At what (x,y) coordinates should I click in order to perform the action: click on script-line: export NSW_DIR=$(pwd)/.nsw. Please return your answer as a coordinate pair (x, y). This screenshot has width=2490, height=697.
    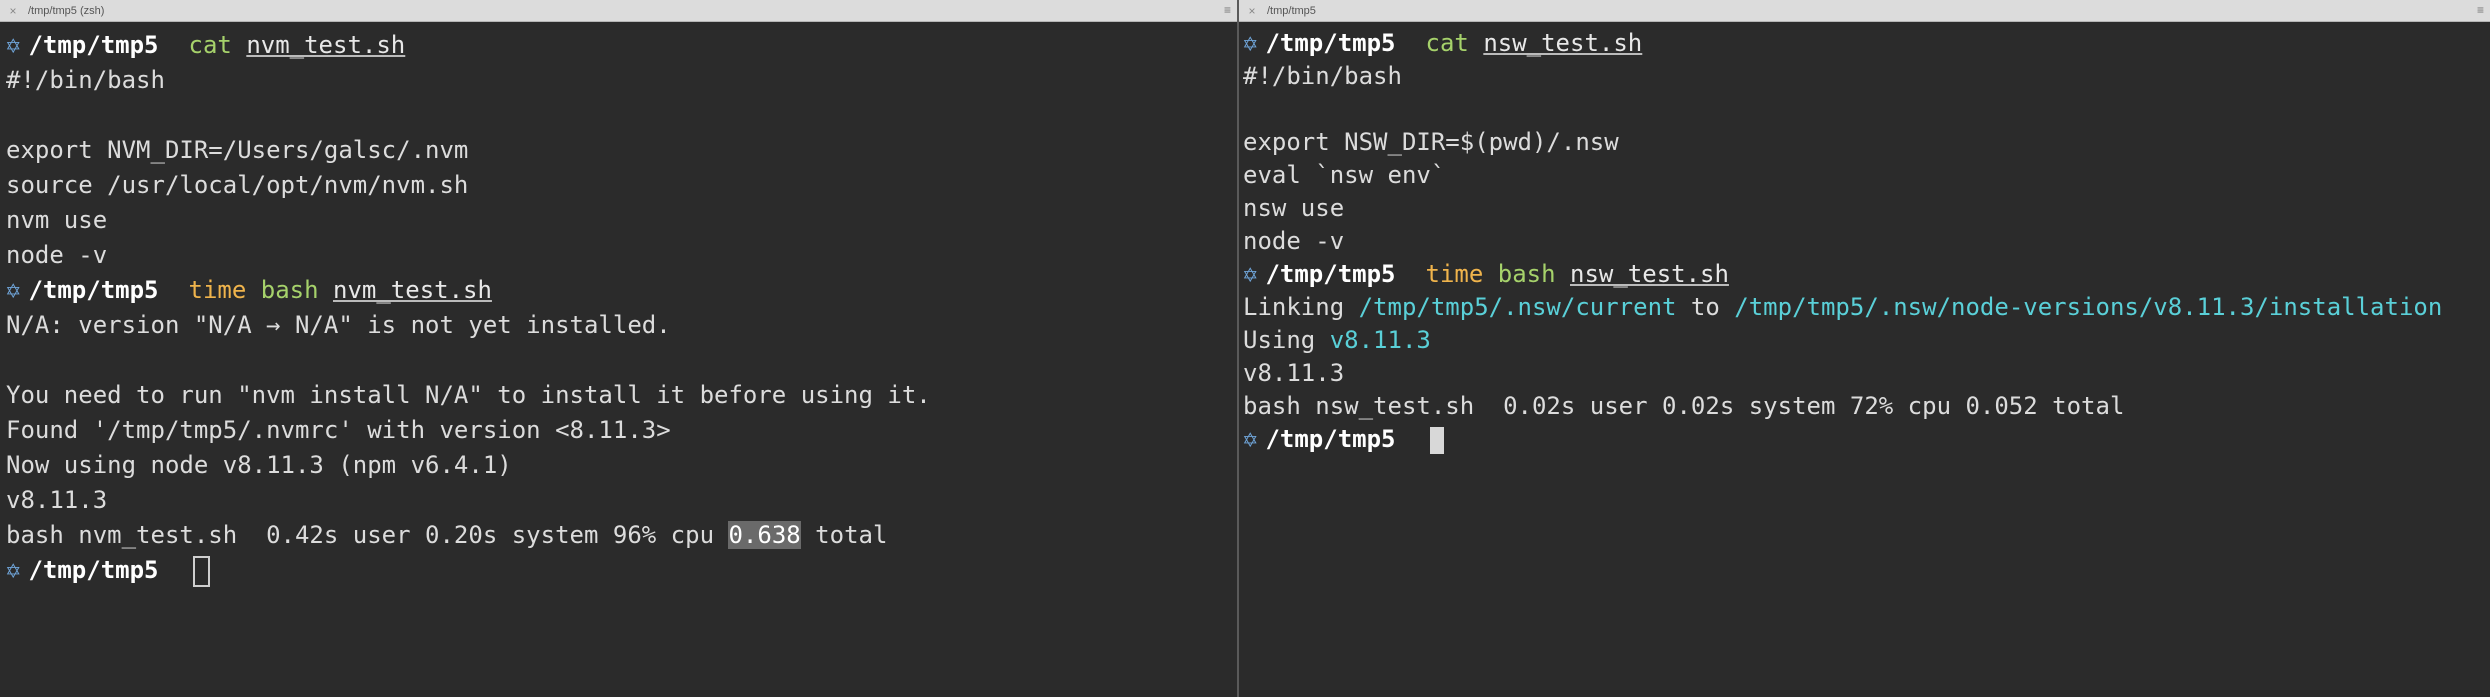
    Looking at the image, I should click on (1431, 142).